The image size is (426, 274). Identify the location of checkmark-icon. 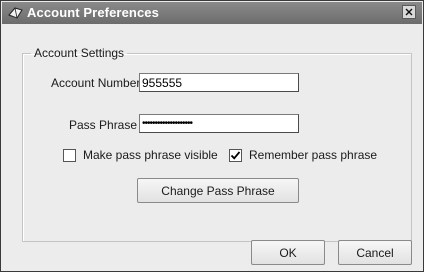
(235, 155).